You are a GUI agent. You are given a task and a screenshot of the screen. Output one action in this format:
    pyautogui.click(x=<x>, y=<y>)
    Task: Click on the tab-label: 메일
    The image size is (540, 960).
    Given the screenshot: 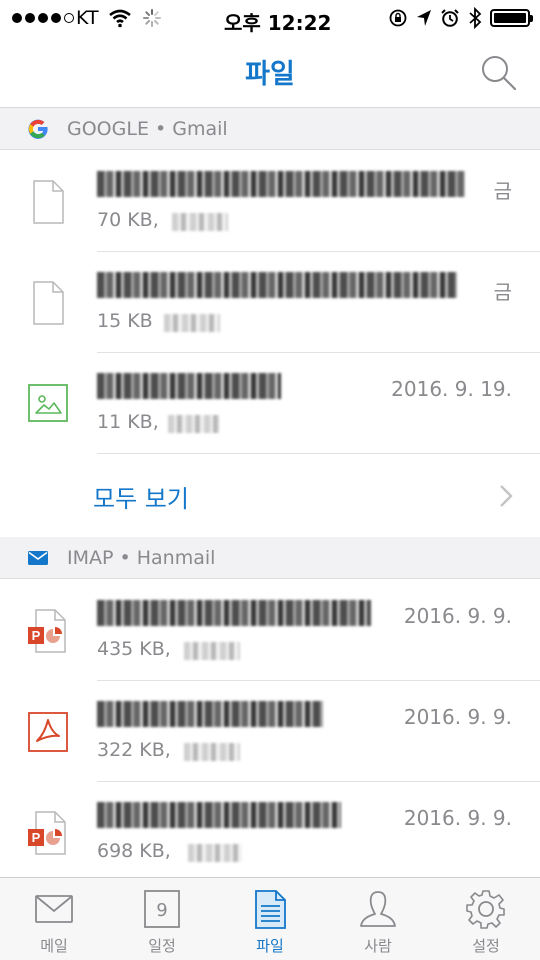 What is the action you would take?
    pyautogui.click(x=54, y=946)
    